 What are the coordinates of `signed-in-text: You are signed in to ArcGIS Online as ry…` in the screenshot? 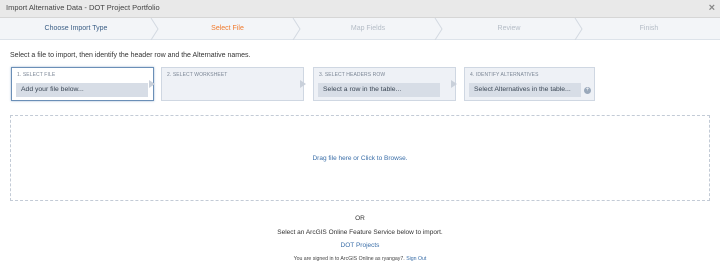 It's located at (360, 259).